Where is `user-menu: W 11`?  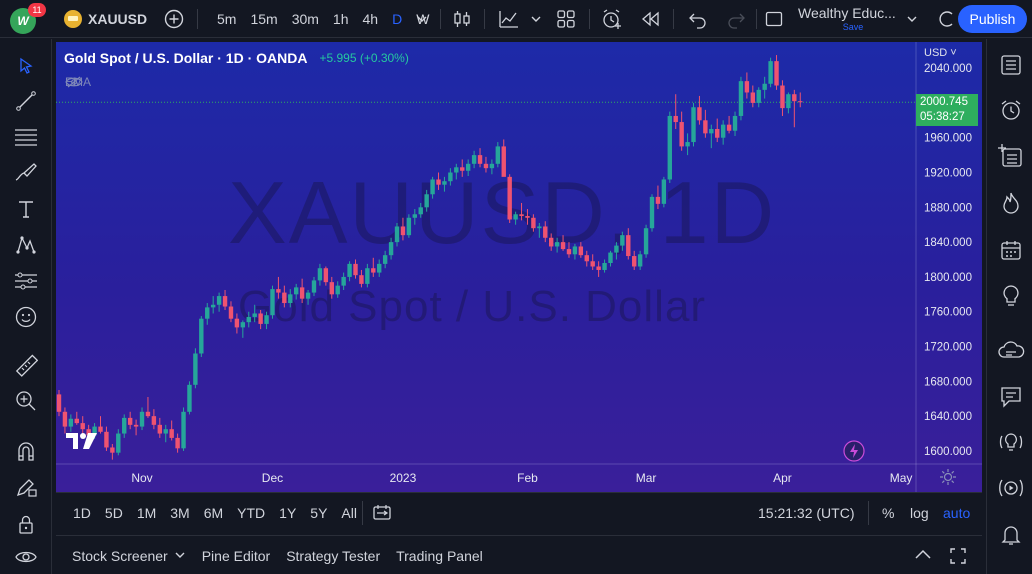
user-menu: W 11 is located at coordinates (28, 18).